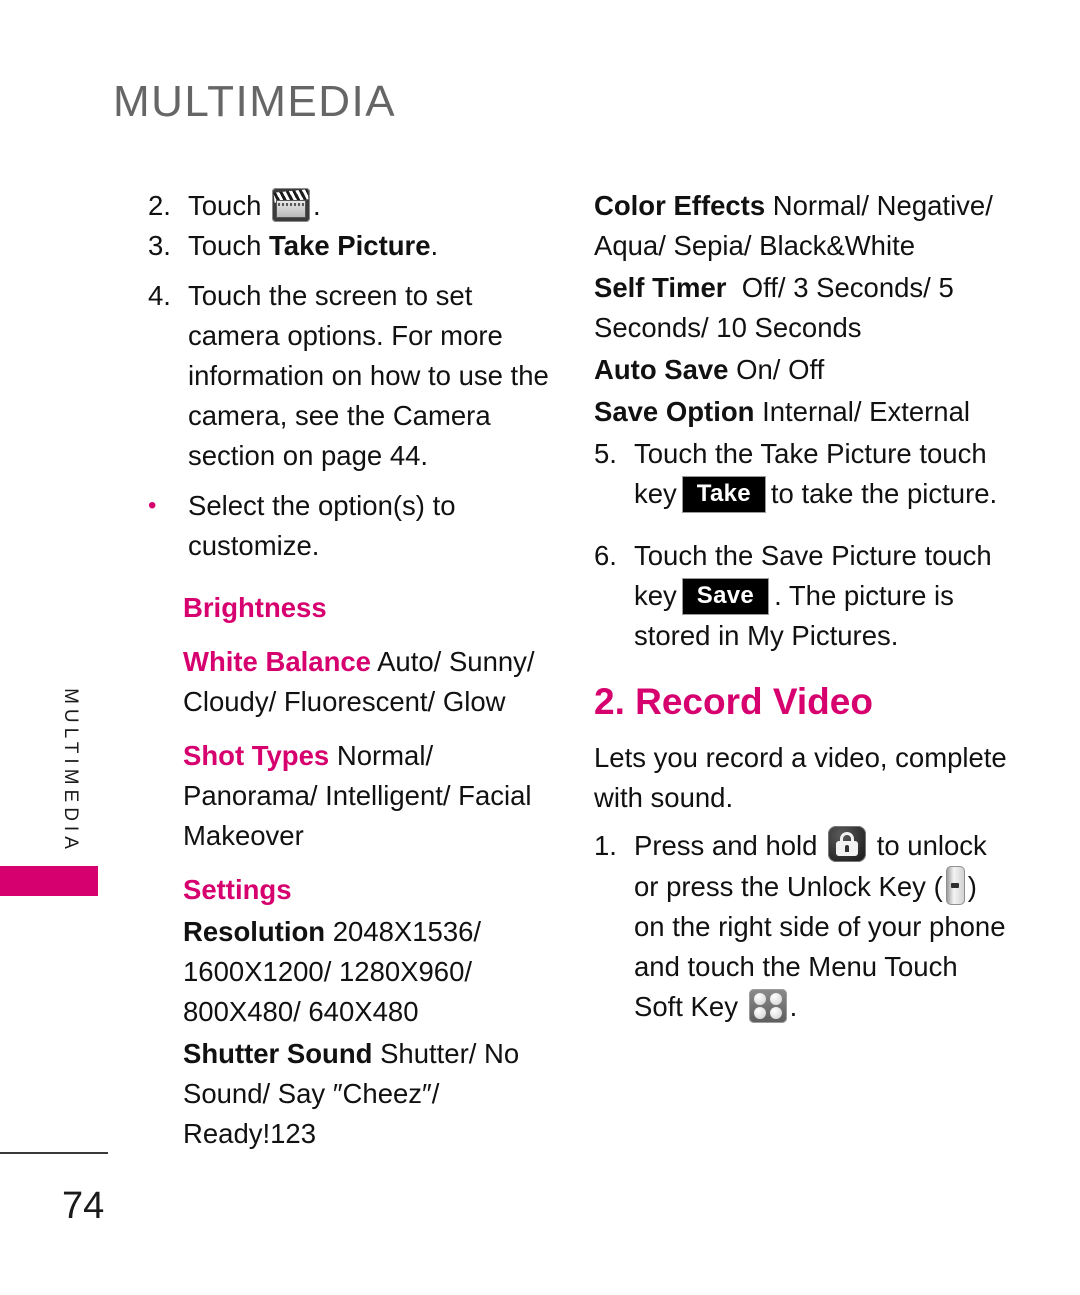 The width and height of the screenshot is (1080, 1295). Describe the element at coordinates (54, 1153) in the screenshot. I see `footer-divider` at that location.